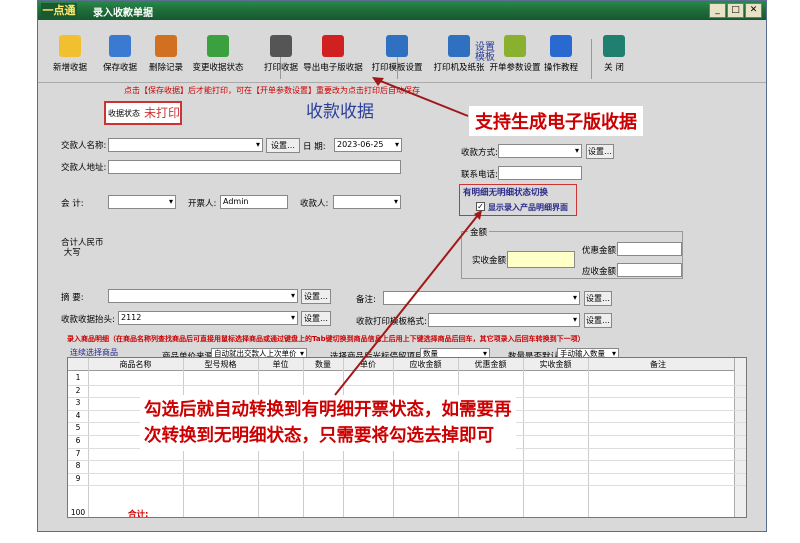 This screenshot has height=543, width=800. I want to click on grid-row-number: 100, so click(78, 512).